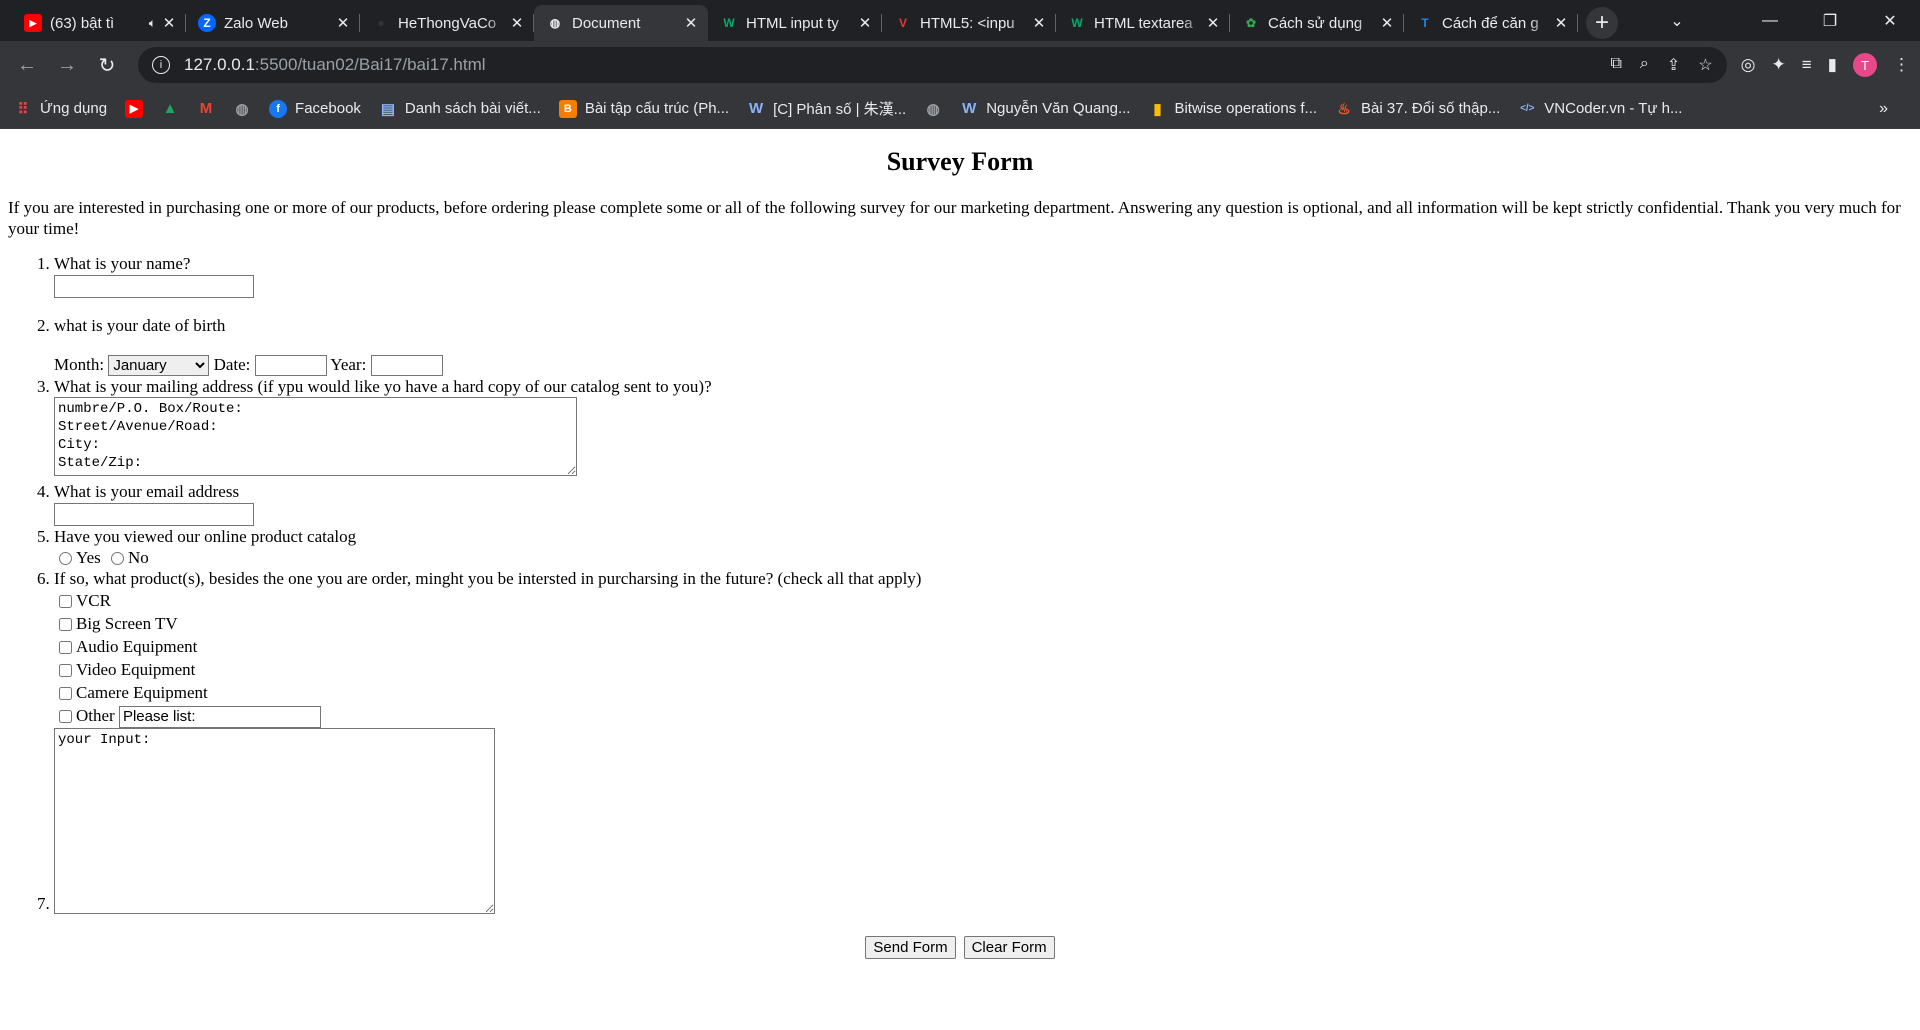 This screenshot has width=1920, height=1030. Describe the element at coordinates (567, 108) in the screenshot. I see `blogger-icon: B` at that location.